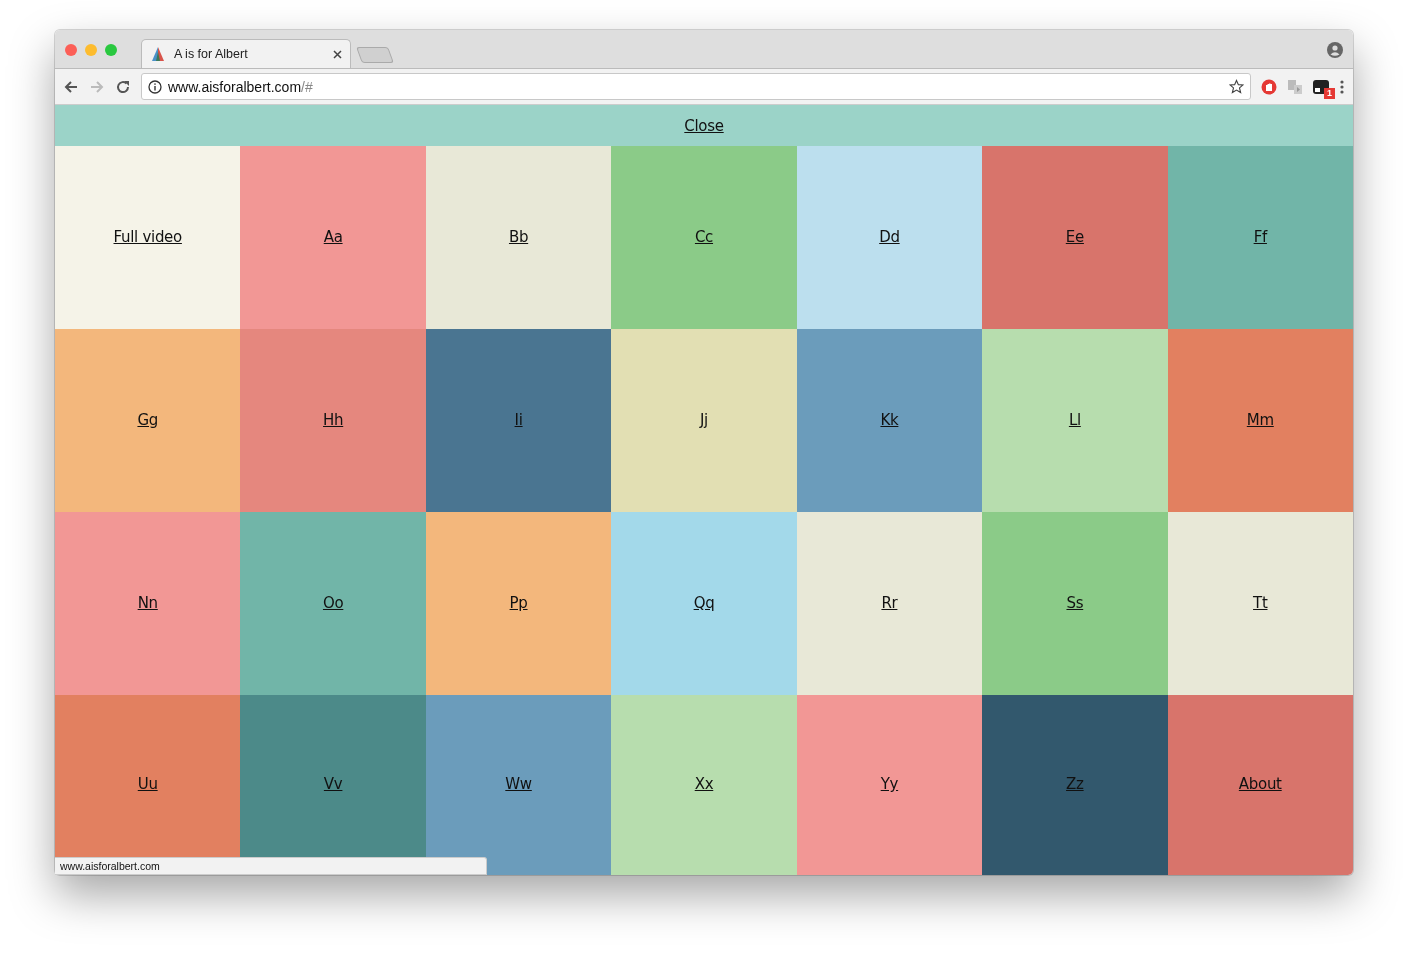 This screenshot has width=1408, height=955. What do you see at coordinates (1260, 419) in the screenshot?
I see `tile-link: Mm` at bounding box center [1260, 419].